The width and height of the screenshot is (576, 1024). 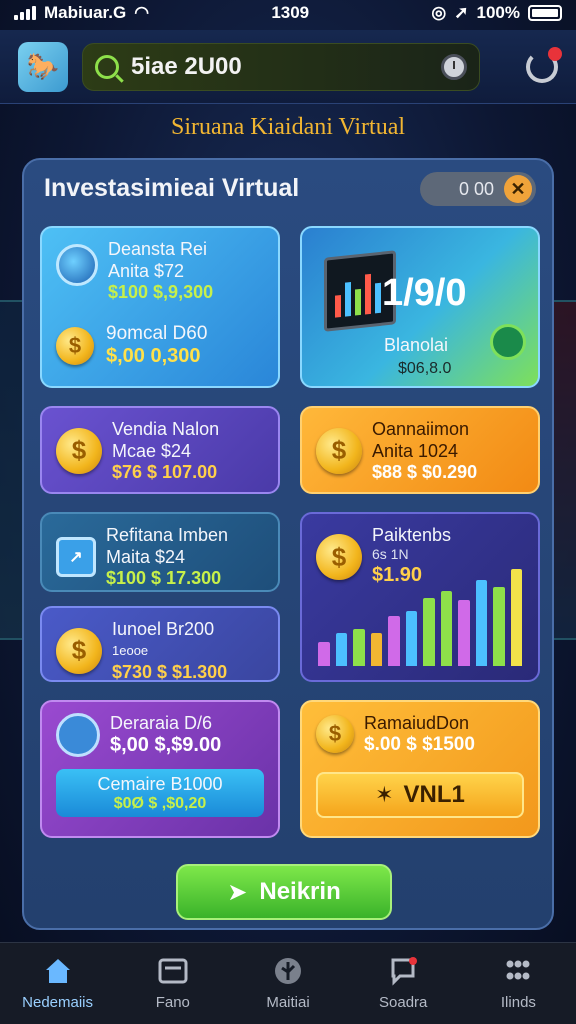 I want to click on nav-item-soadra: Soadra, so click(x=403, y=983).